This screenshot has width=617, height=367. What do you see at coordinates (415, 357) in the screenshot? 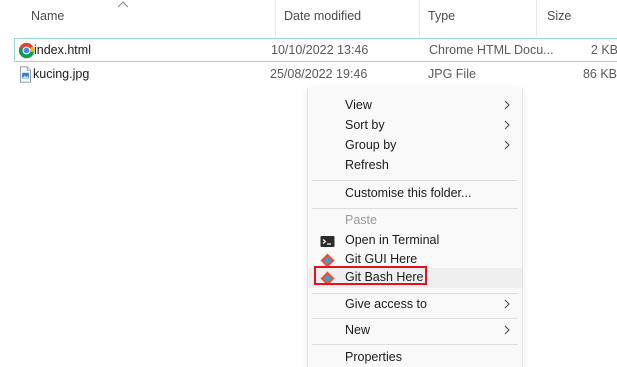
I see `menu-item-properties: Properties` at bounding box center [415, 357].